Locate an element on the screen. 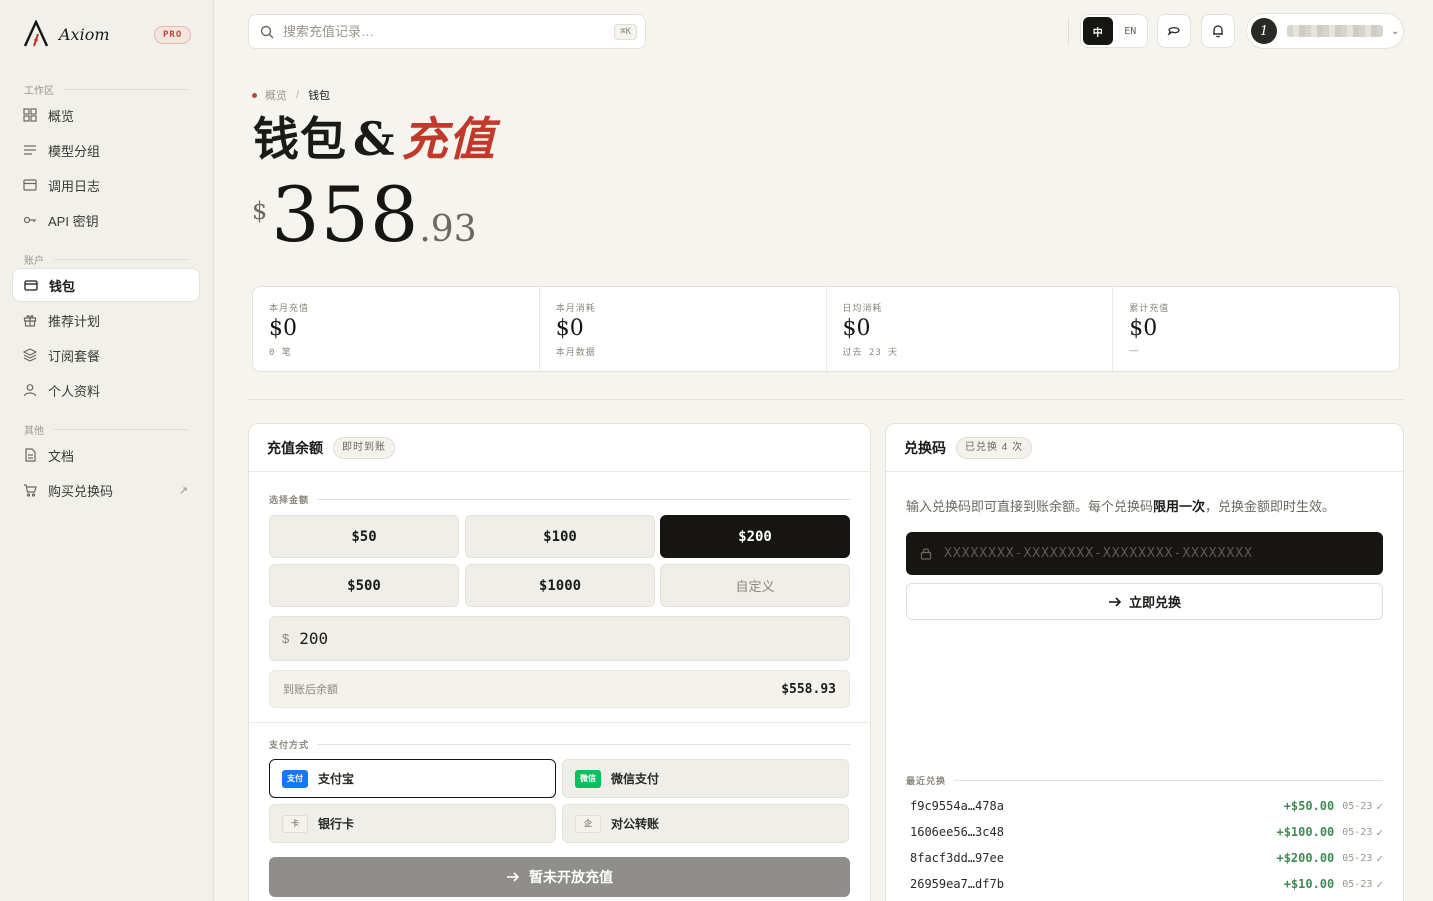 The width and height of the screenshot is (1433, 901). sidebar-item-profile: 个人资料 is located at coordinates (106, 390).